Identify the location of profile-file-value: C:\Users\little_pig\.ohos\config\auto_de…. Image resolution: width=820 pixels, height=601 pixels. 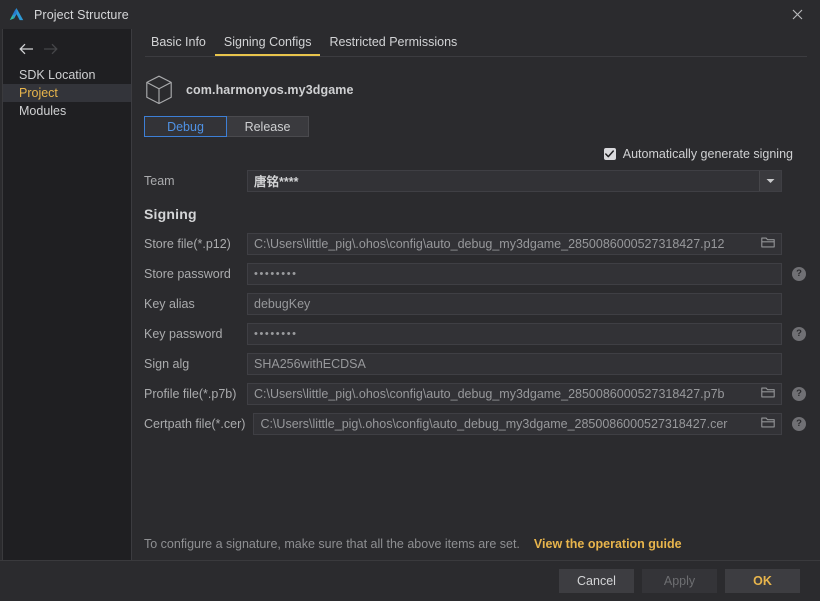
(489, 393).